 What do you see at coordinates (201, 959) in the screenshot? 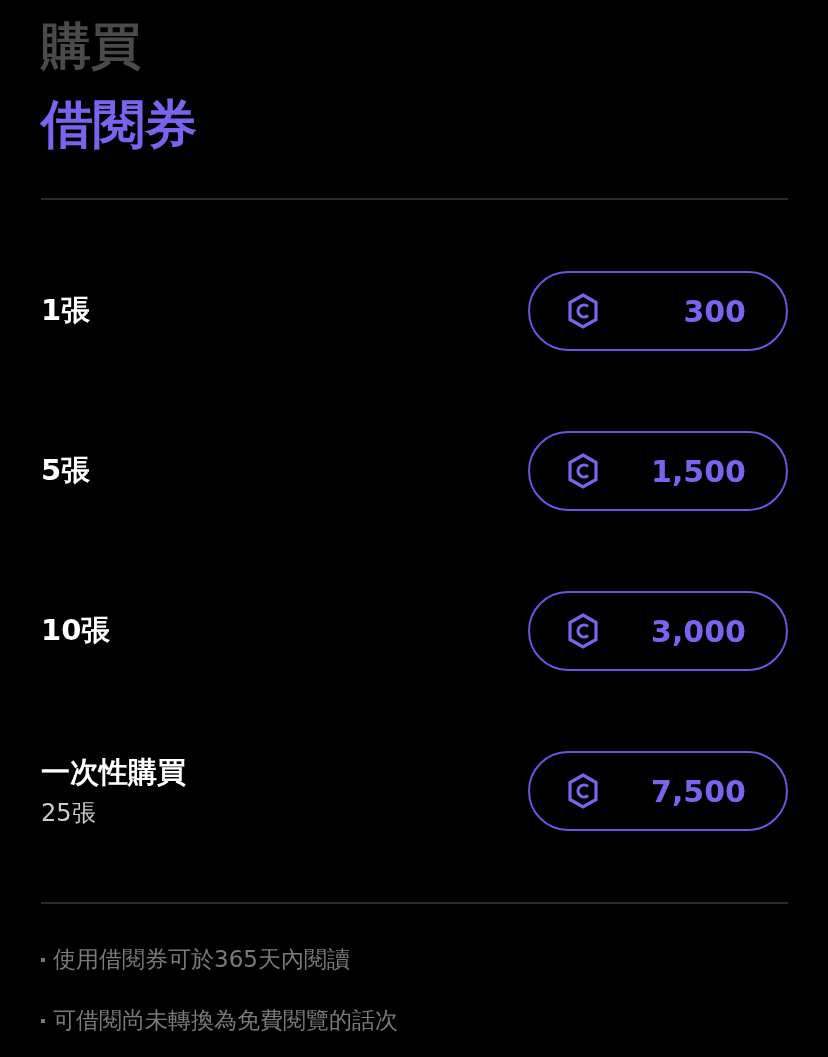
I see `note-text: 使用借閱券可於365天內閱讀` at bounding box center [201, 959].